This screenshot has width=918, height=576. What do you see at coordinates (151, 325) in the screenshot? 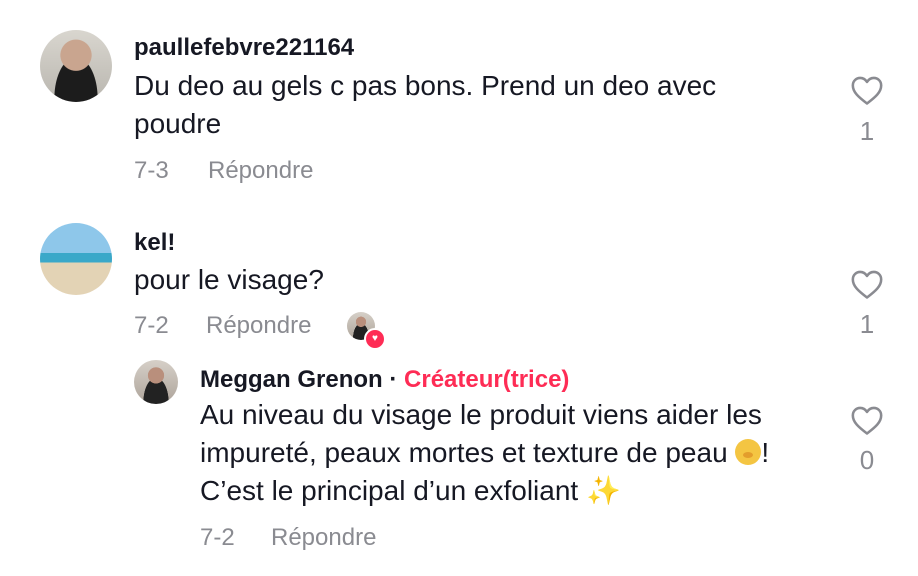
I see `comment-date: 7-2` at bounding box center [151, 325].